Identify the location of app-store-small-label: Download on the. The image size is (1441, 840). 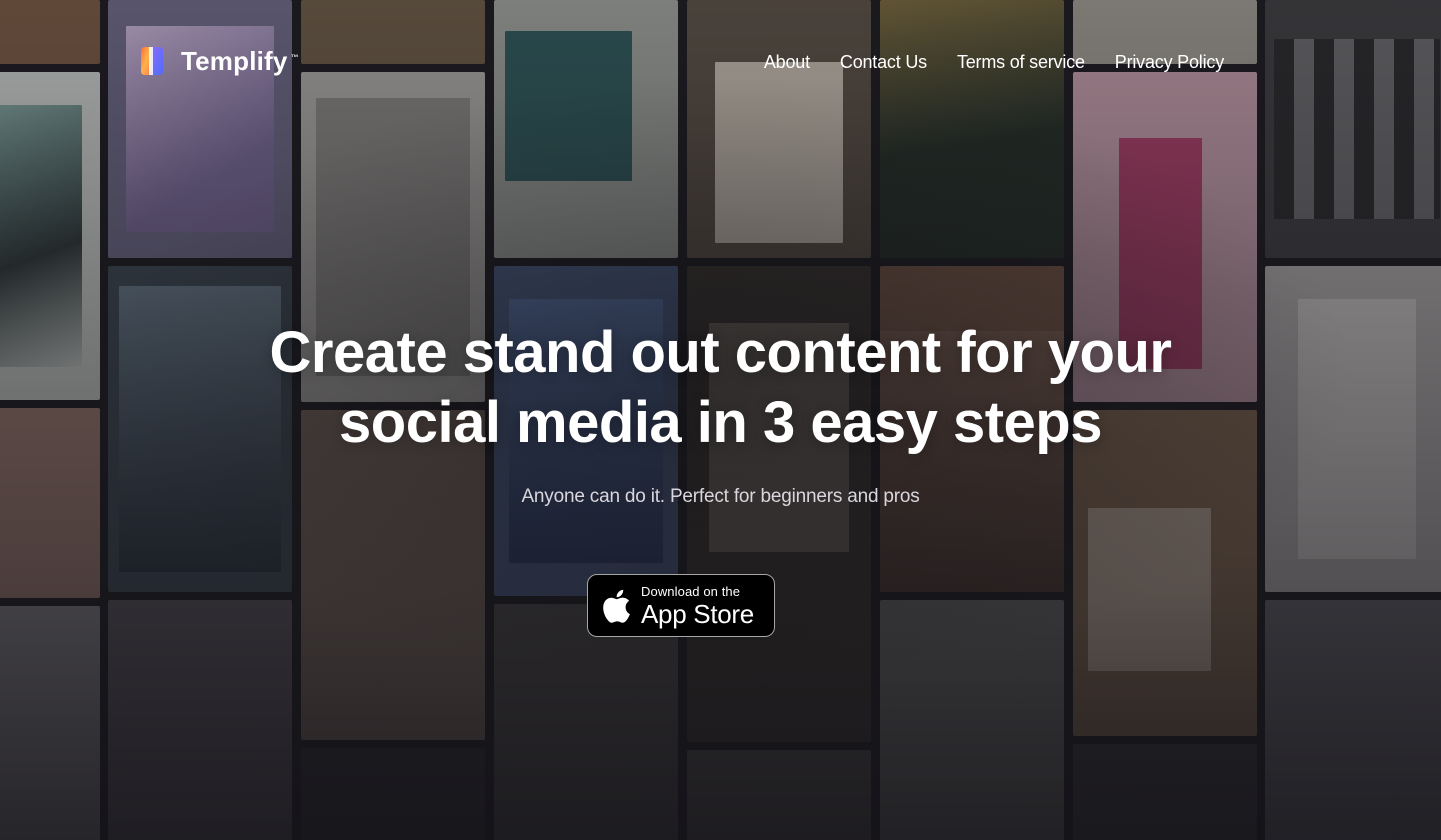
(691, 591).